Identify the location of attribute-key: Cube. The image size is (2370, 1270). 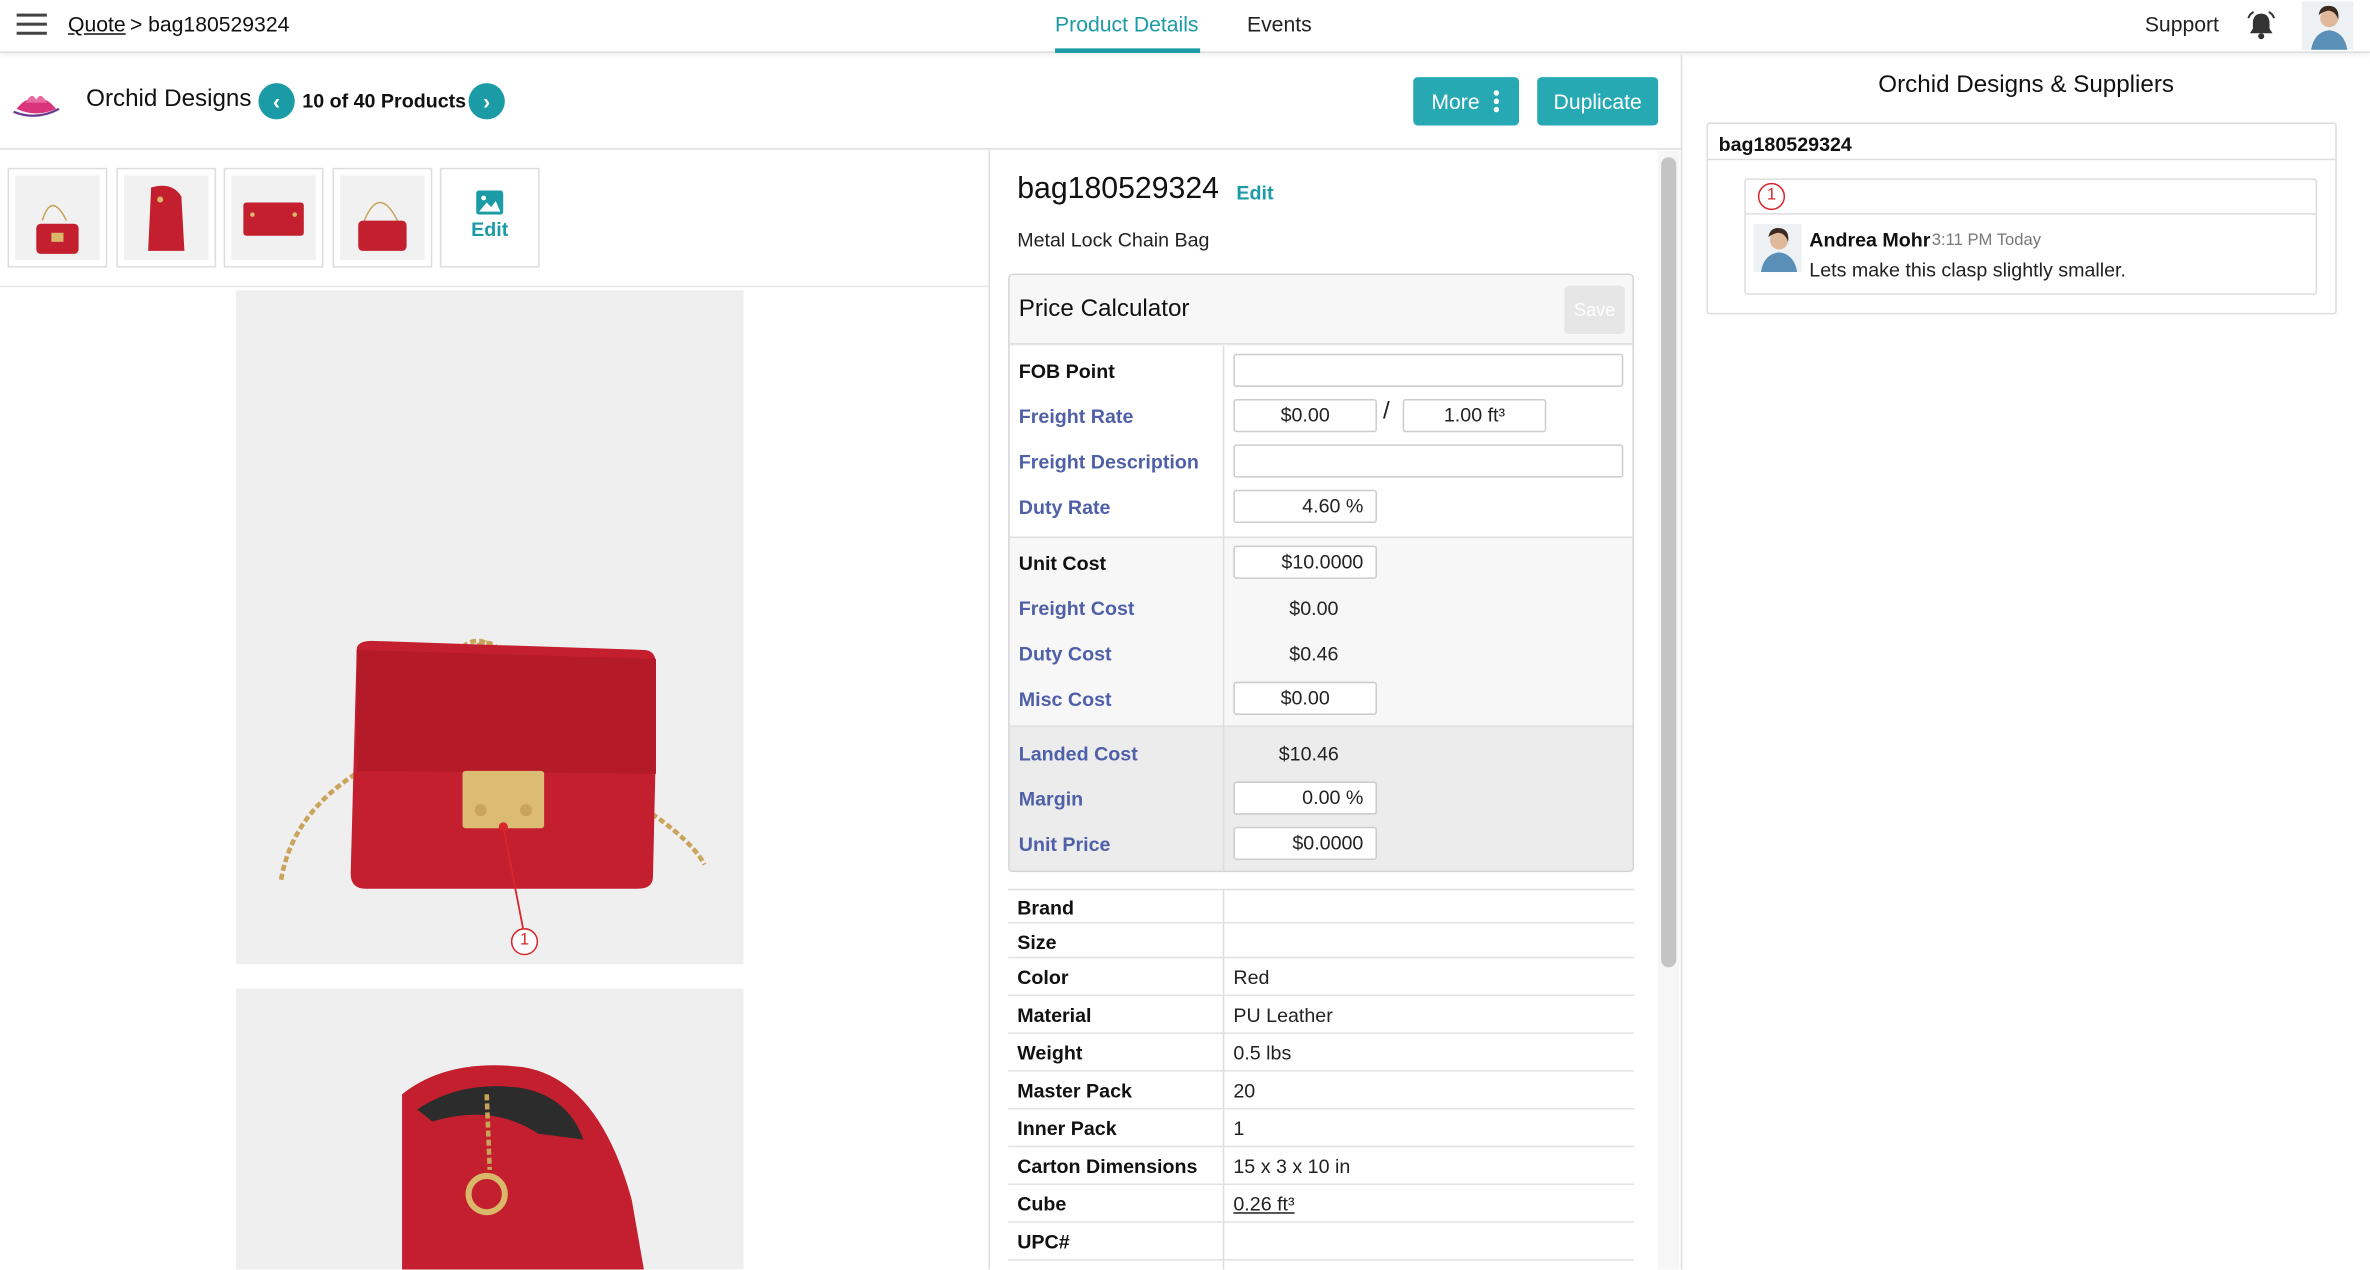
(1042, 1204).